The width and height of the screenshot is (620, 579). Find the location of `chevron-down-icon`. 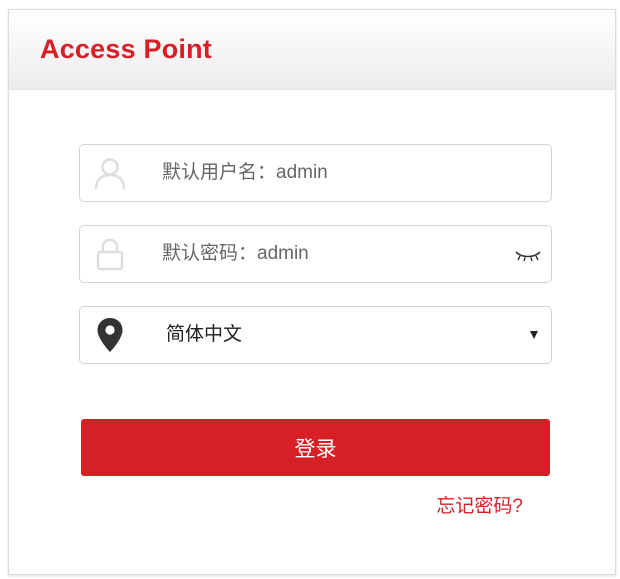

chevron-down-icon is located at coordinates (534, 335).